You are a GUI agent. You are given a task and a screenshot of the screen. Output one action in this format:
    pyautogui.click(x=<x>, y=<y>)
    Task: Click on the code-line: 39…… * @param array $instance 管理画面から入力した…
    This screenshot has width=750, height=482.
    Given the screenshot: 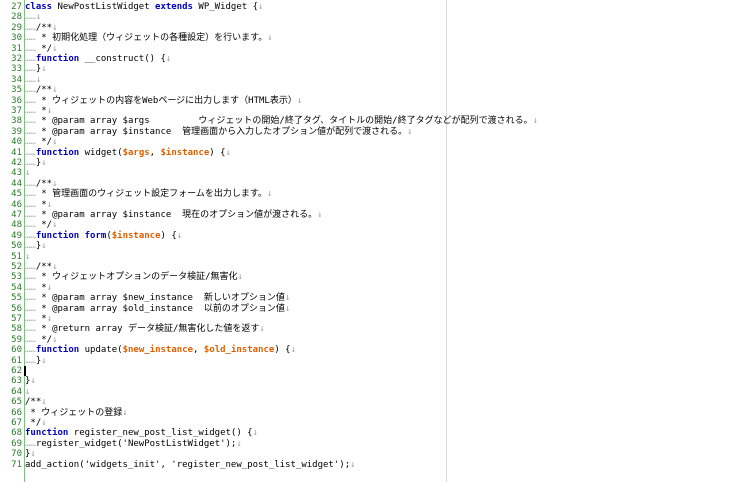 What is the action you would take?
    pyautogui.click(x=375, y=132)
    